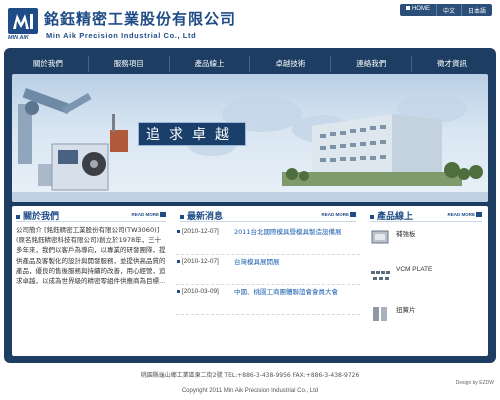 Image resolution: width=500 pixels, height=400 pixels. I want to click on language-links: HOME 中文 日本語, so click(445, 10).